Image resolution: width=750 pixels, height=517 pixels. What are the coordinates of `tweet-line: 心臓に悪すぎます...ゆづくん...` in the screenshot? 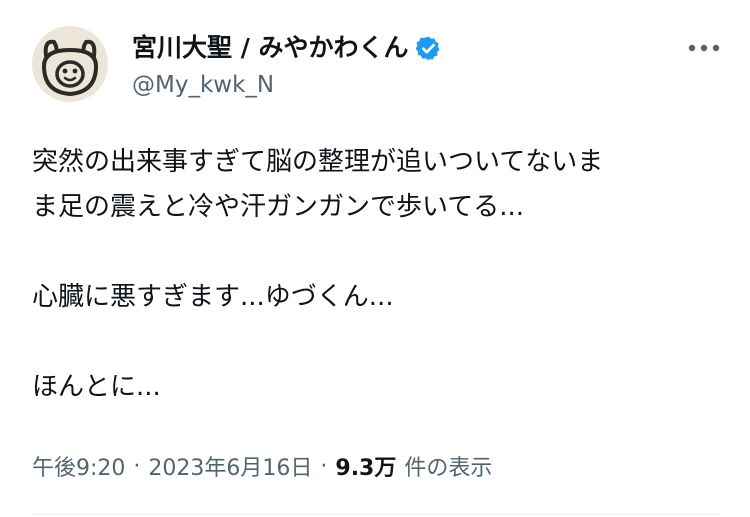 It's located at (213, 297).